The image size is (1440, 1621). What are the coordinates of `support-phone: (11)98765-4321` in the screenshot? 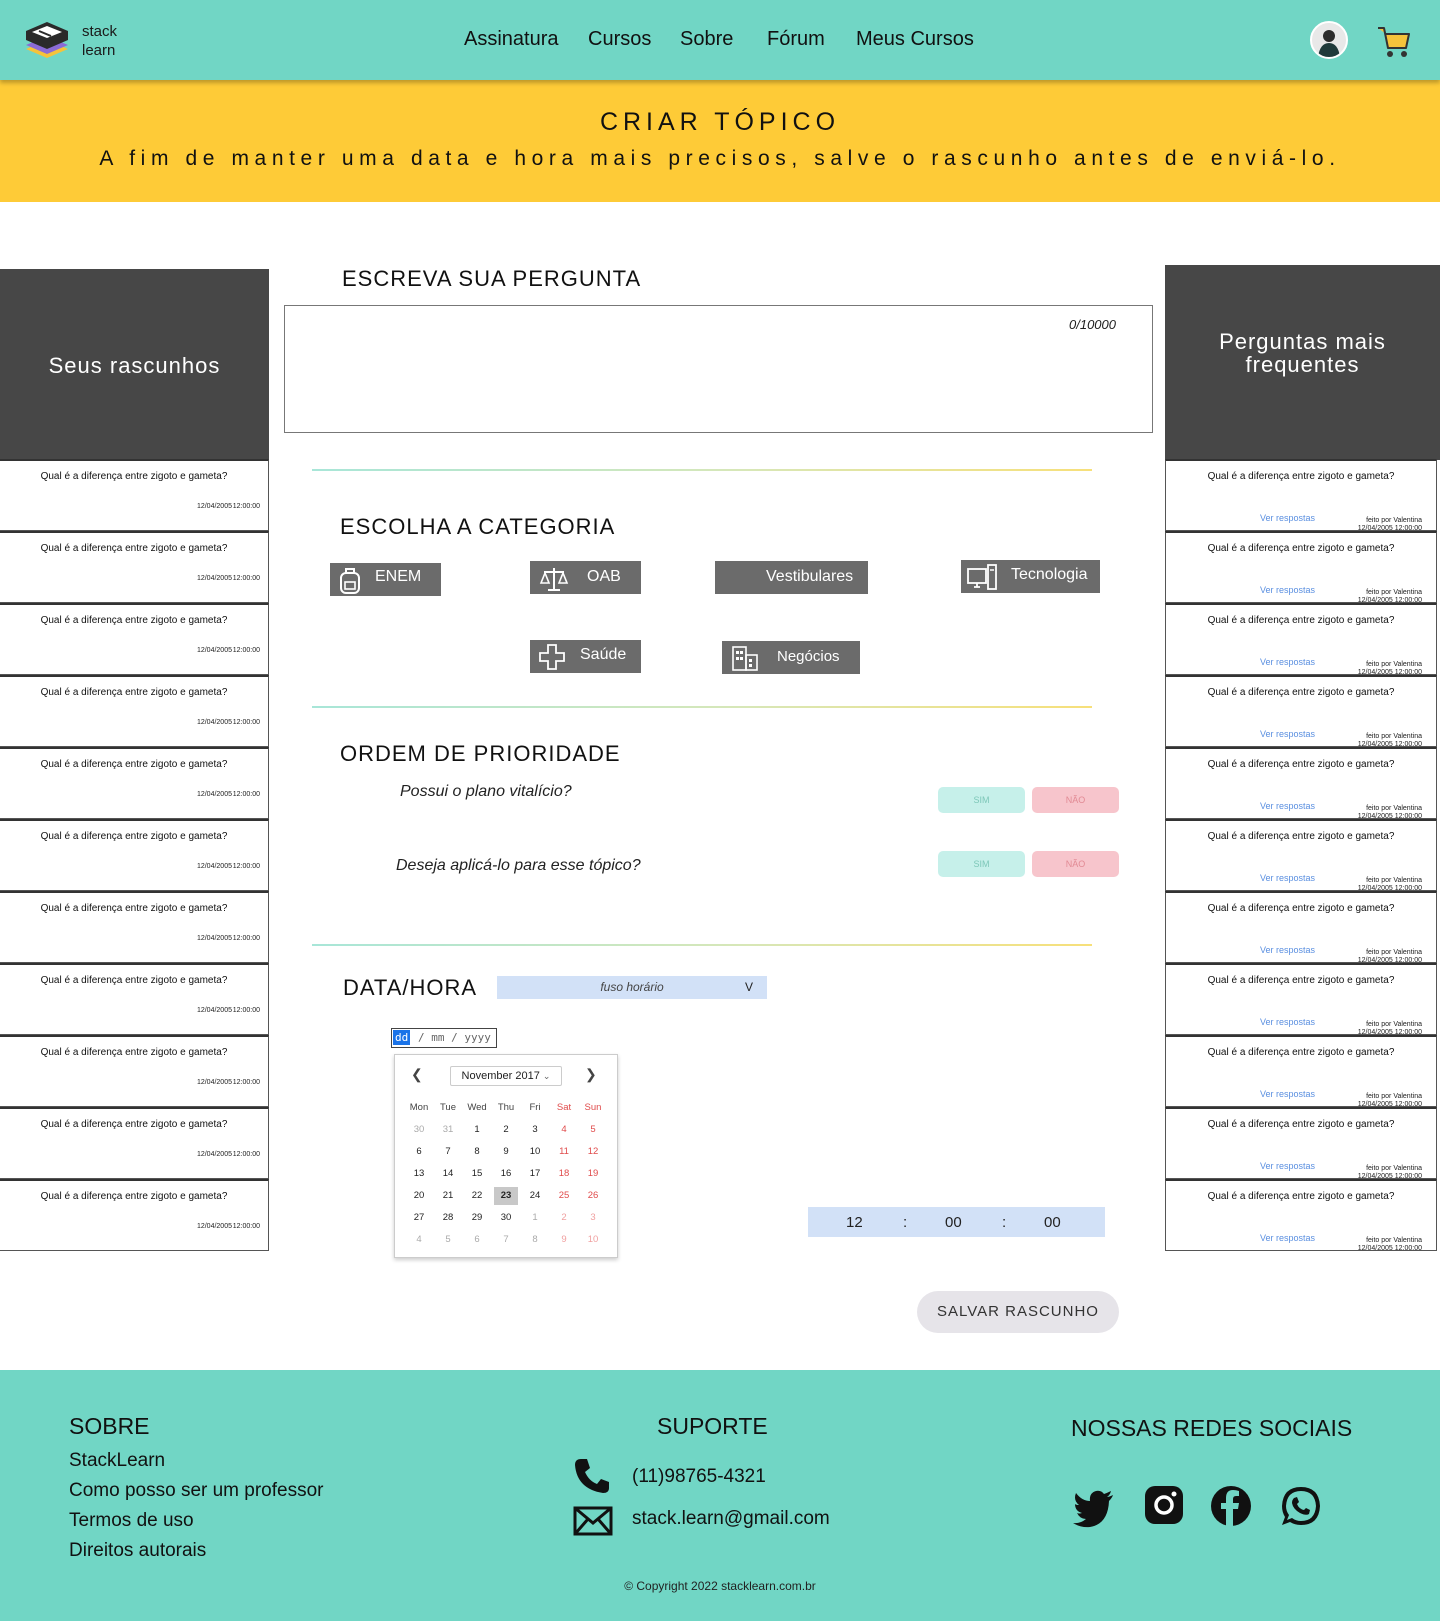 It's located at (699, 1477).